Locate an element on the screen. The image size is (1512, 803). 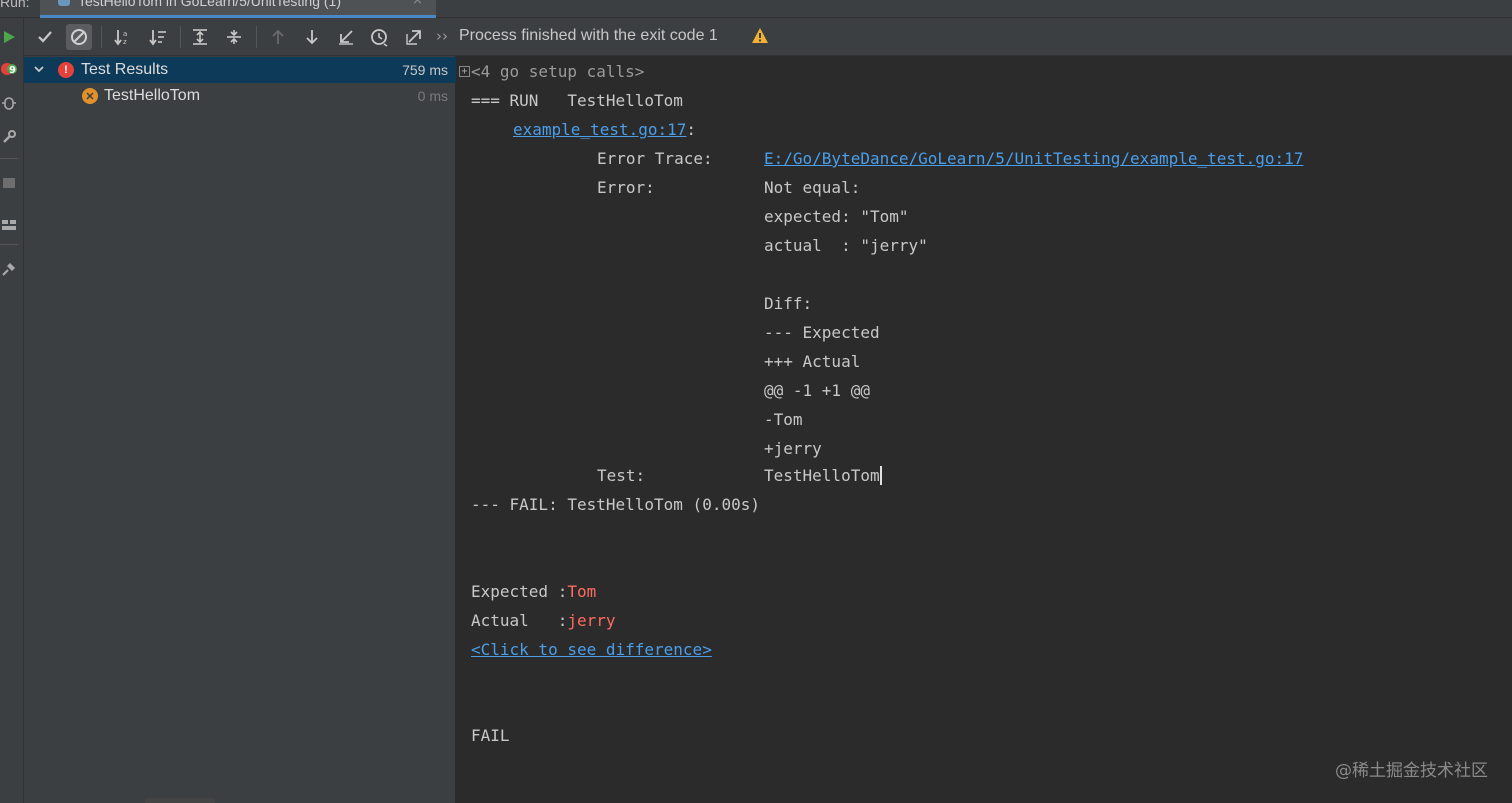
failed-test-icon: ✕ is located at coordinates (90, 96).